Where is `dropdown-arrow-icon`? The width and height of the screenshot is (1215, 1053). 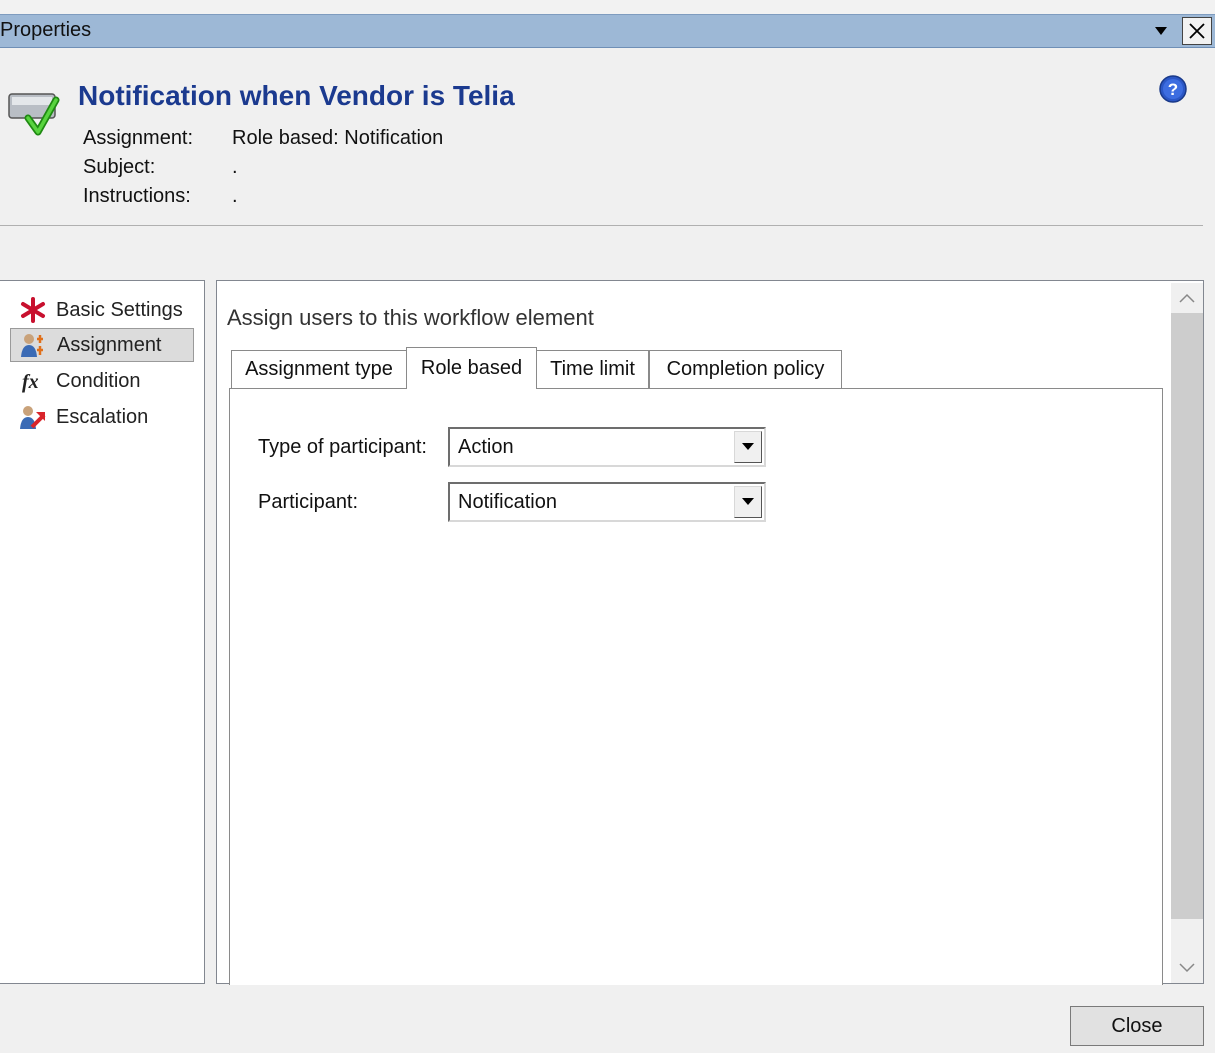
dropdown-arrow-icon is located at coordinates (1161, 31).